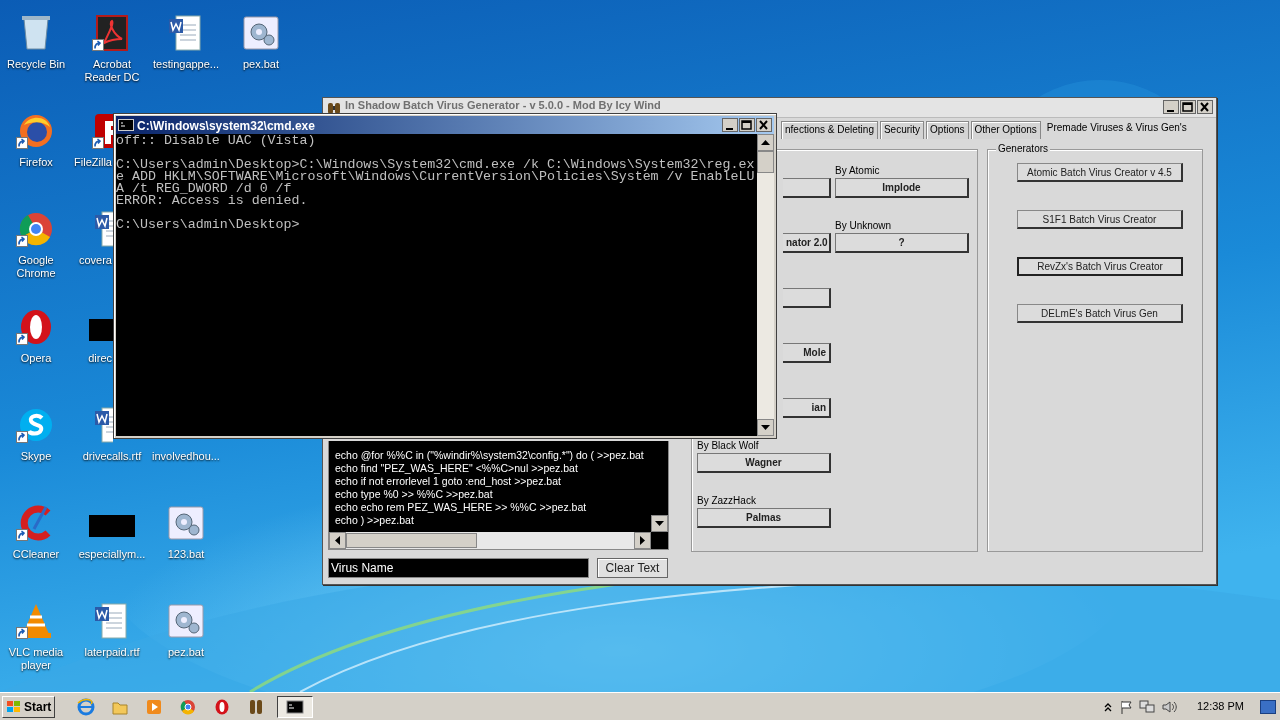 The image size is (1280, 720). I want to click on scroll-left-button, so click(337, 540).